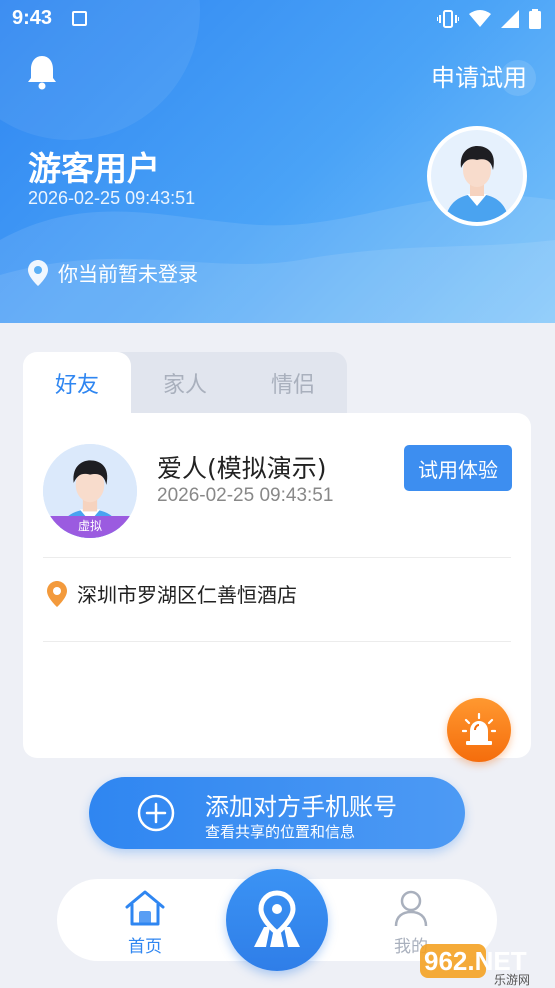 This screenshot has width=555, height=988. Describe the element at coordinates (94, 168) in the screenshot. I see `user-name: 游客用户` at that location.